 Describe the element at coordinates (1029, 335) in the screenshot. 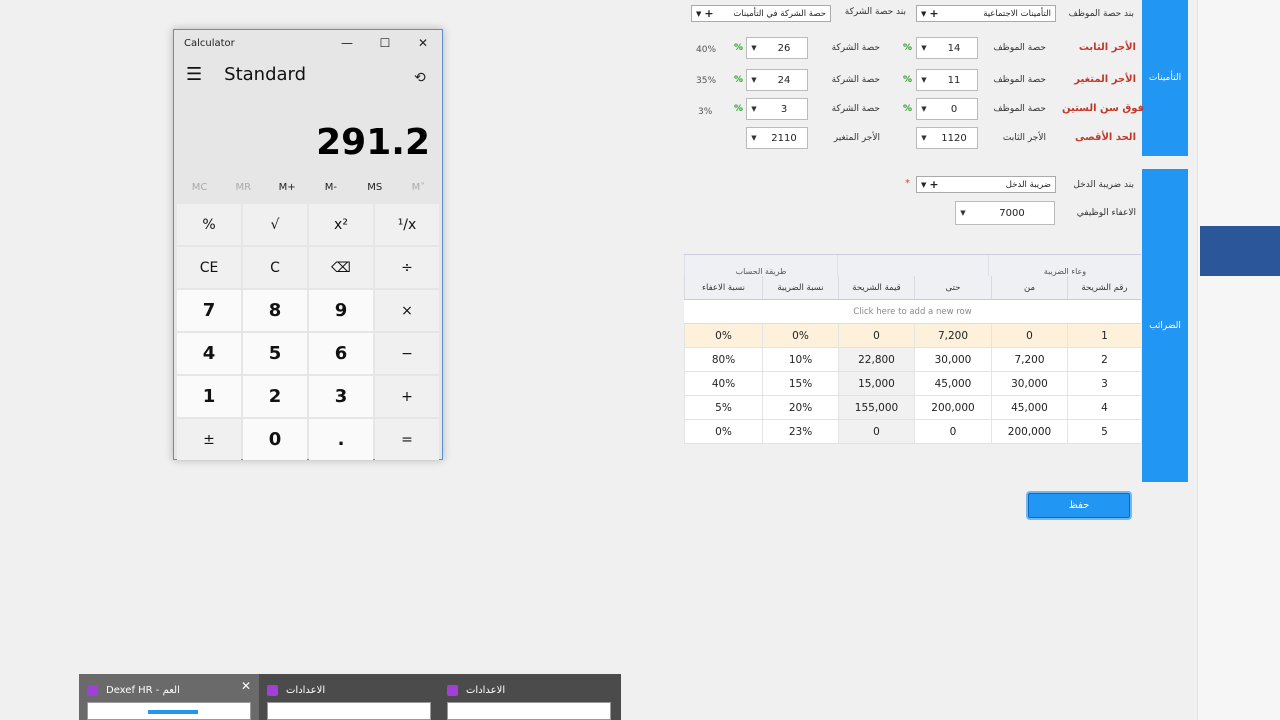

I see `cell-from: 0` at that location.